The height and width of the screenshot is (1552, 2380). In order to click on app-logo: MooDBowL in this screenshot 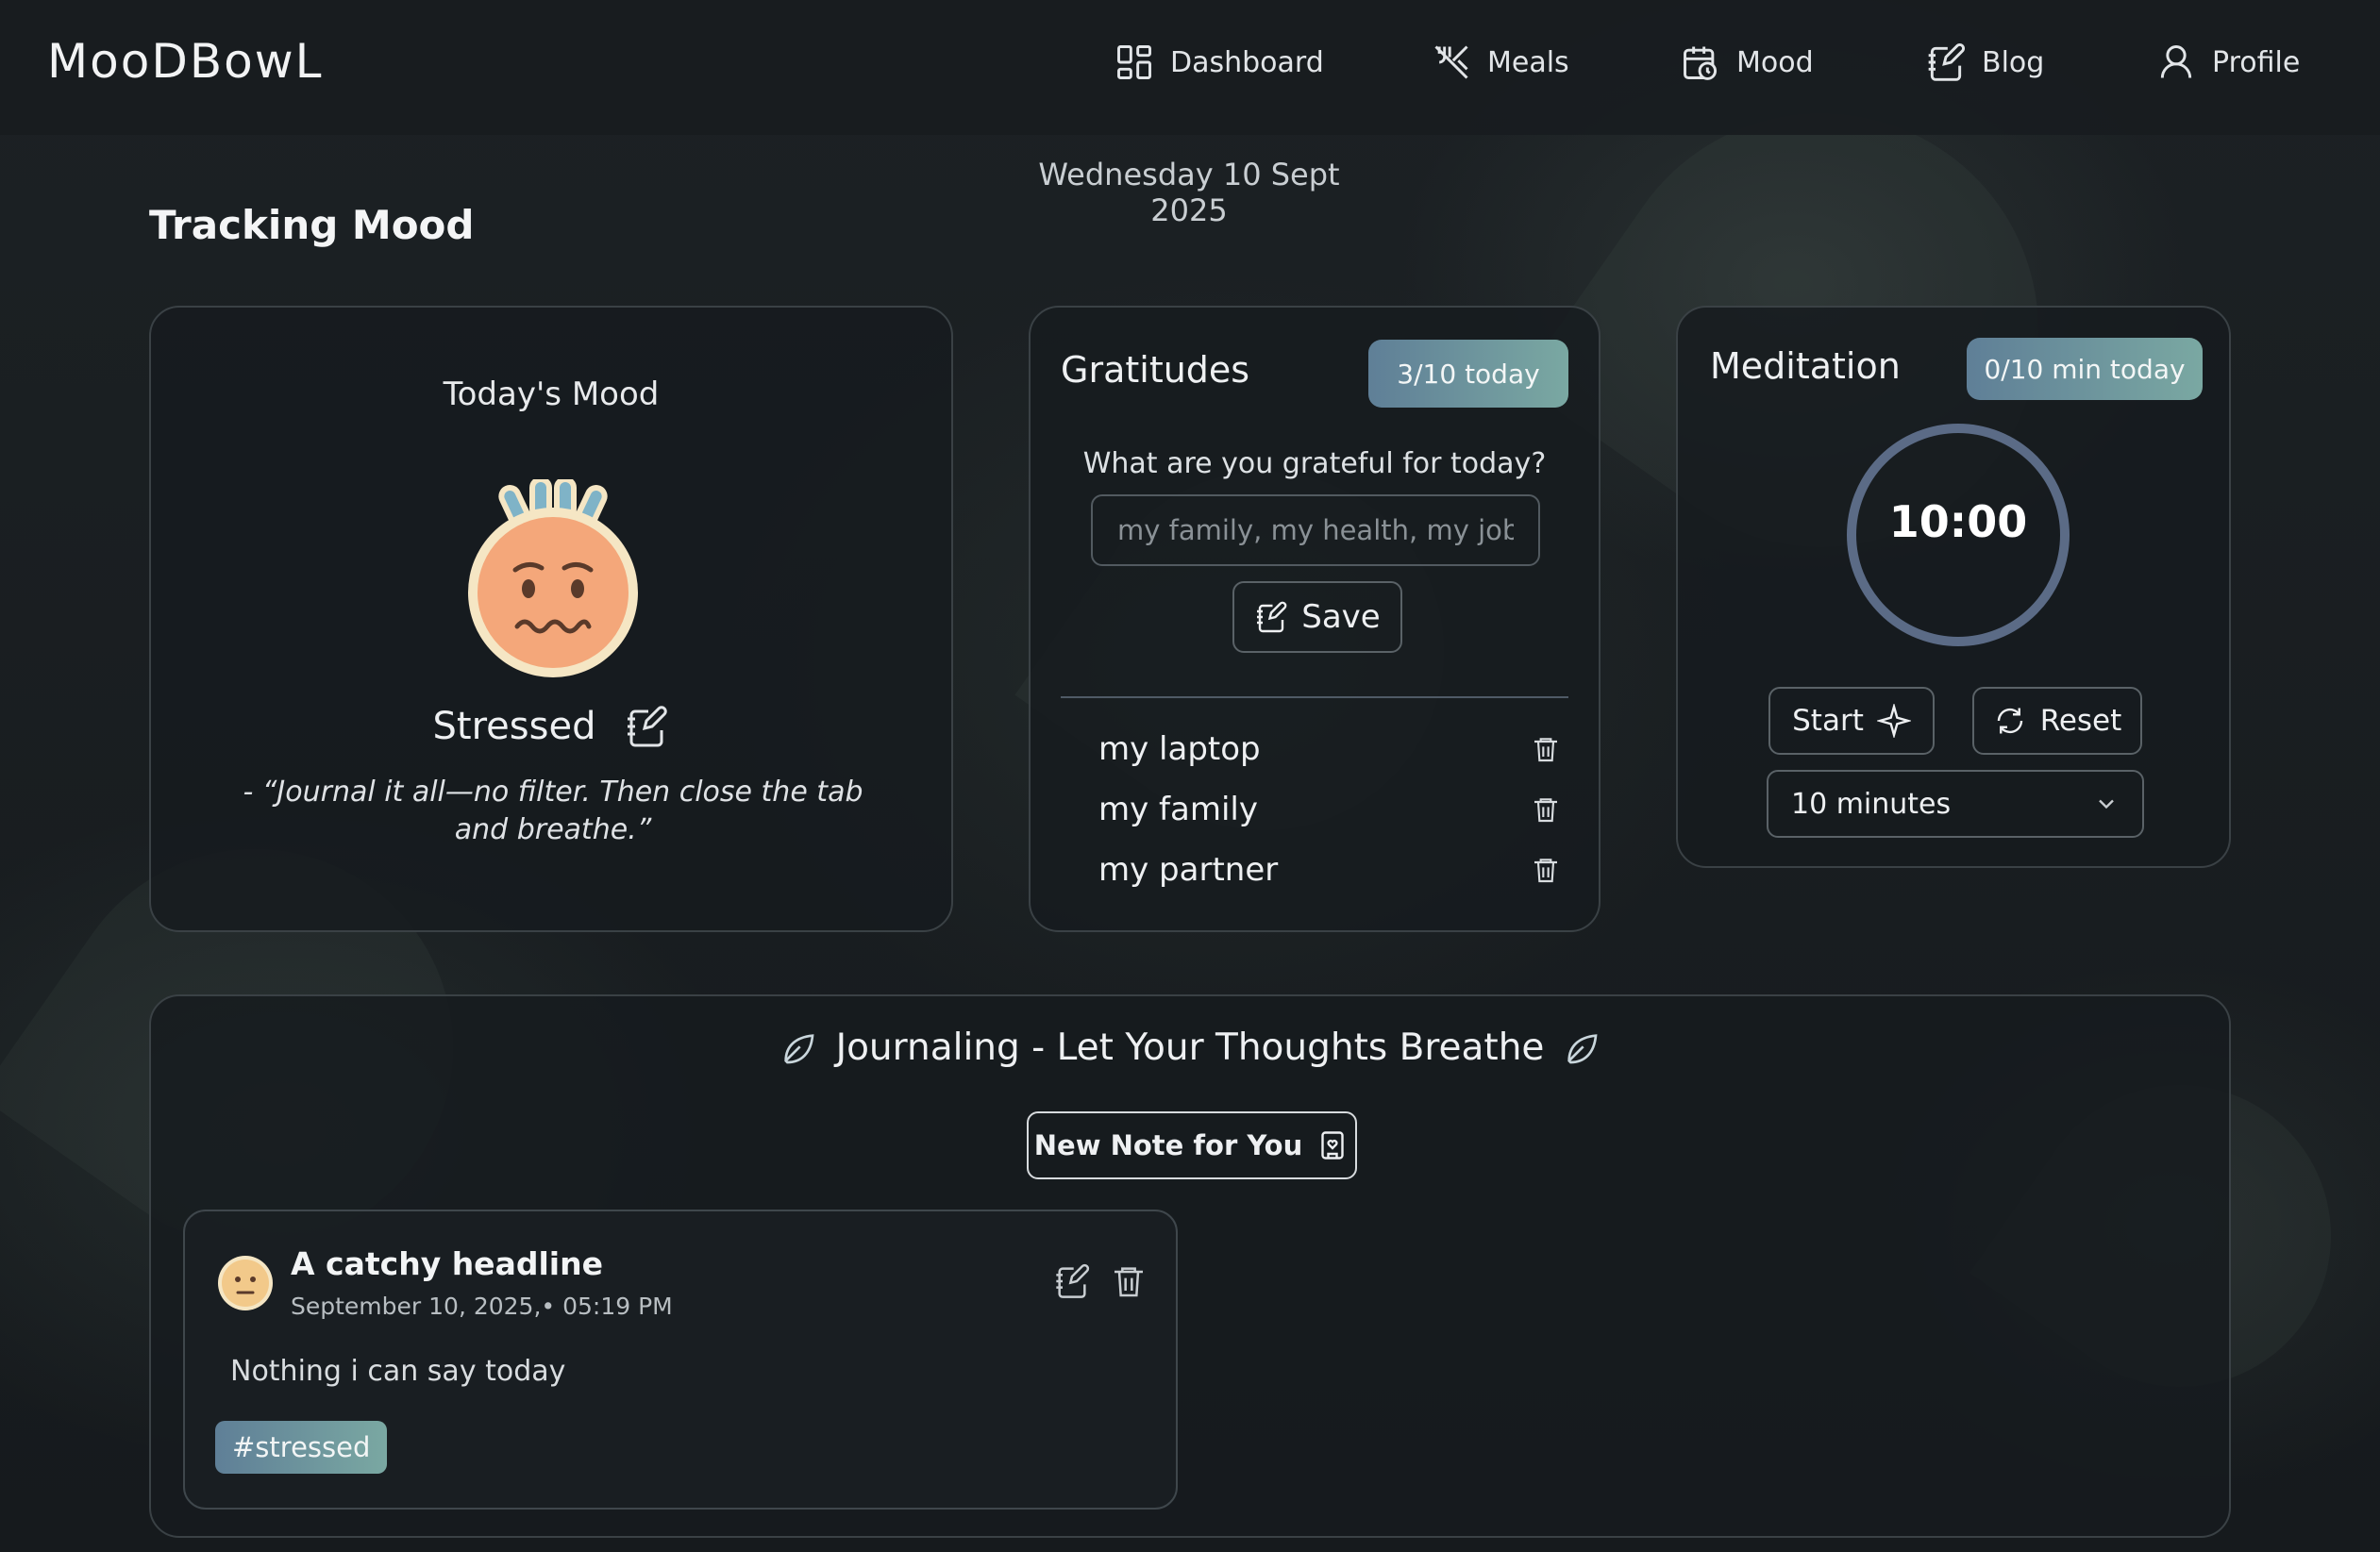, I will do `click(185, 61)`.